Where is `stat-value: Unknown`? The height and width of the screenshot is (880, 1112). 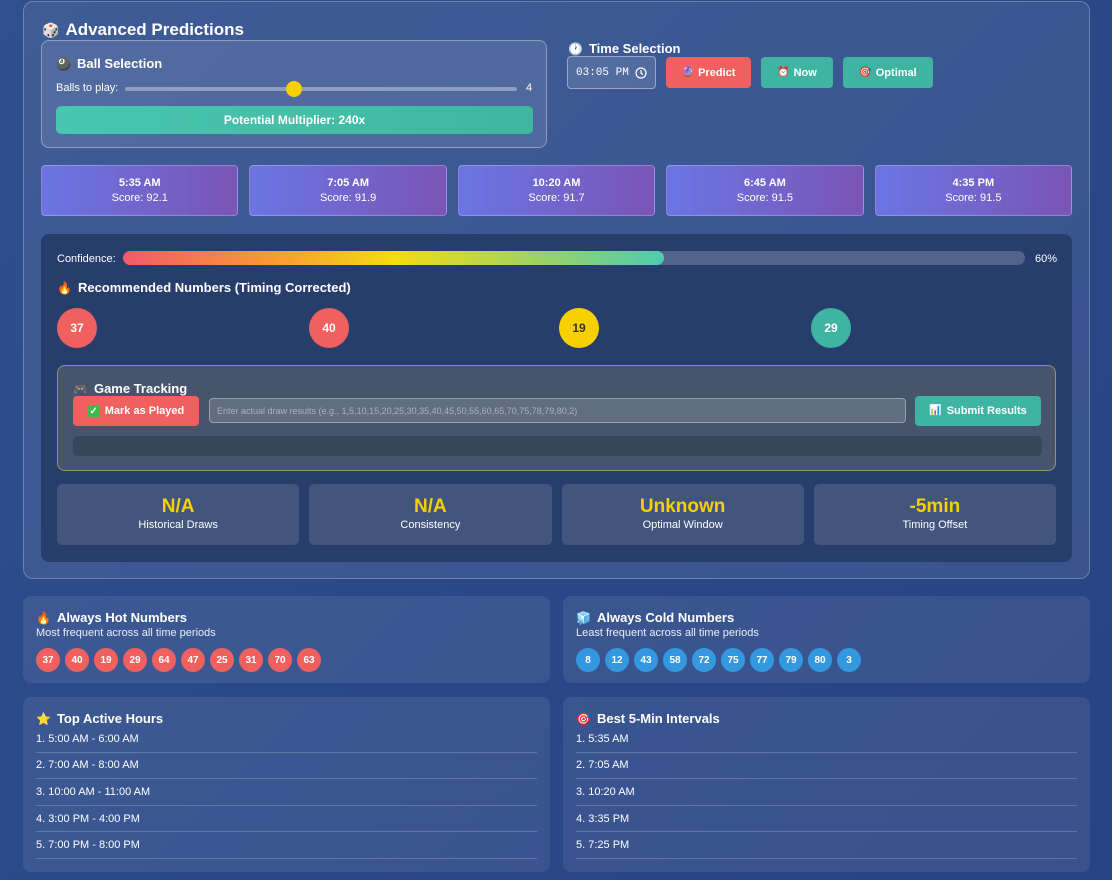
stat-value: Unknown is located at coordinates (682, 506).